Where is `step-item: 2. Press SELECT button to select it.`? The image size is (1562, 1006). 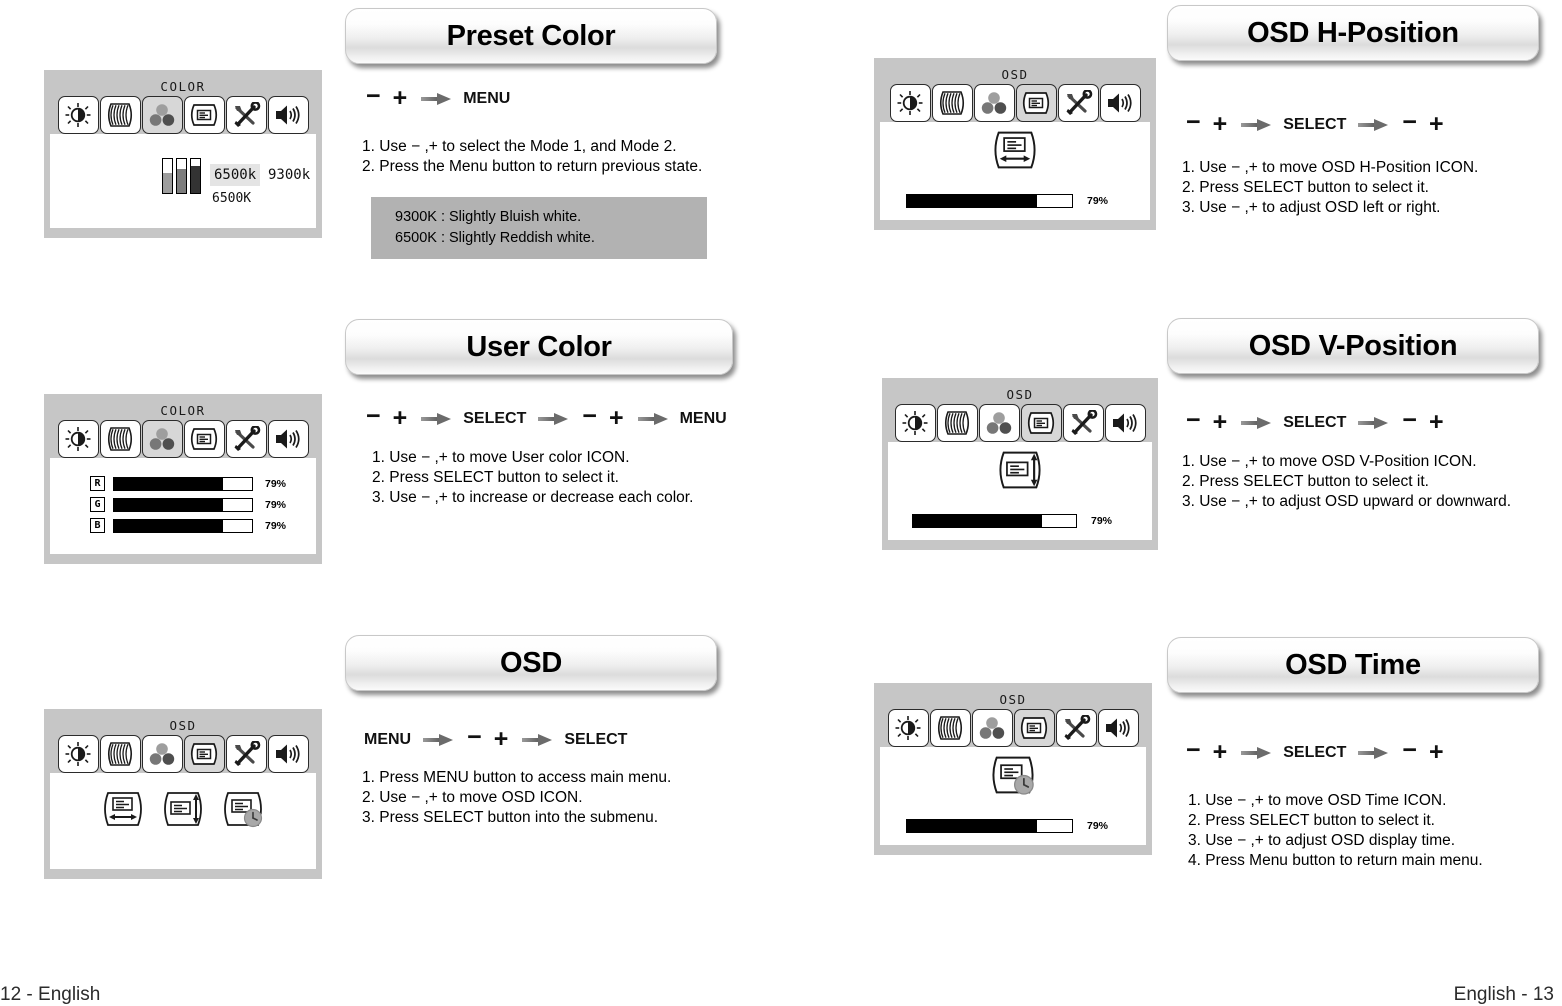
step-item: 2. Press SELECT button to select it. is located at coordinates (1305, 187).